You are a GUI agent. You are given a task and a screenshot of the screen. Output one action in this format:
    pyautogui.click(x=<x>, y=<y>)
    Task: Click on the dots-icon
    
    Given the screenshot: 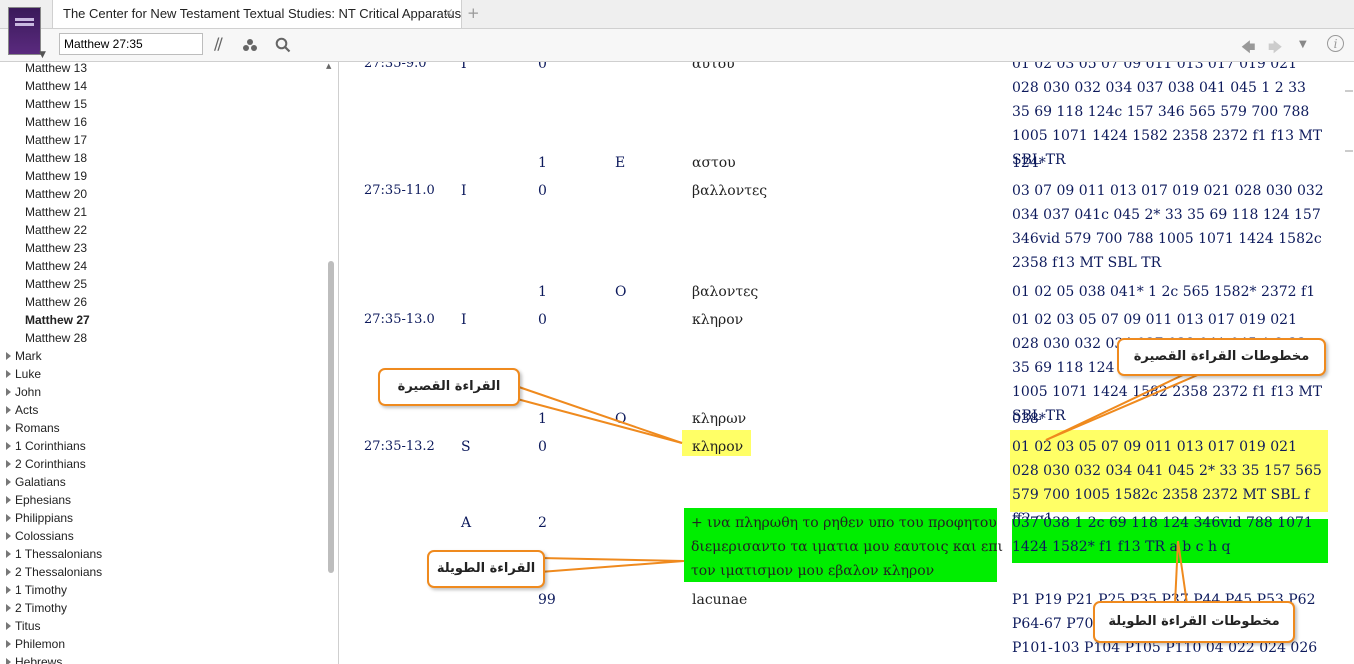 What is the action you would take?
    pyautogui.click(x=250, y=45)
    